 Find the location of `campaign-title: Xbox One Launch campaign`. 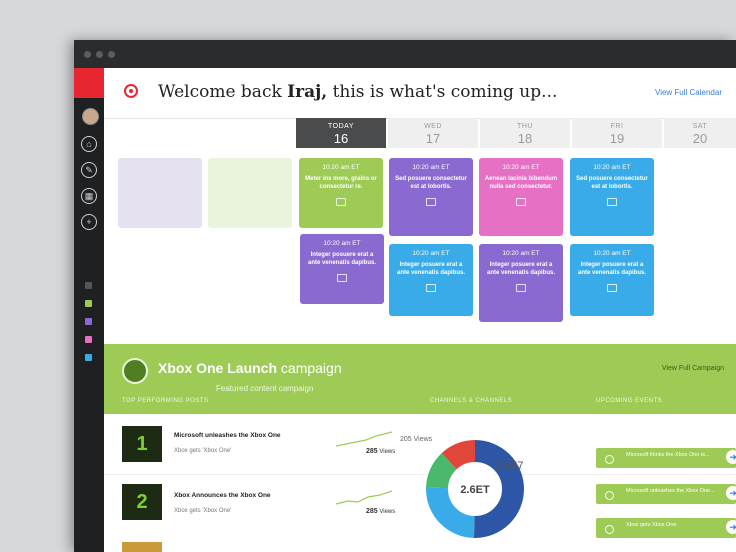

campaign-title: Xbox One Launch campaign is located at coordinates (250, 368).